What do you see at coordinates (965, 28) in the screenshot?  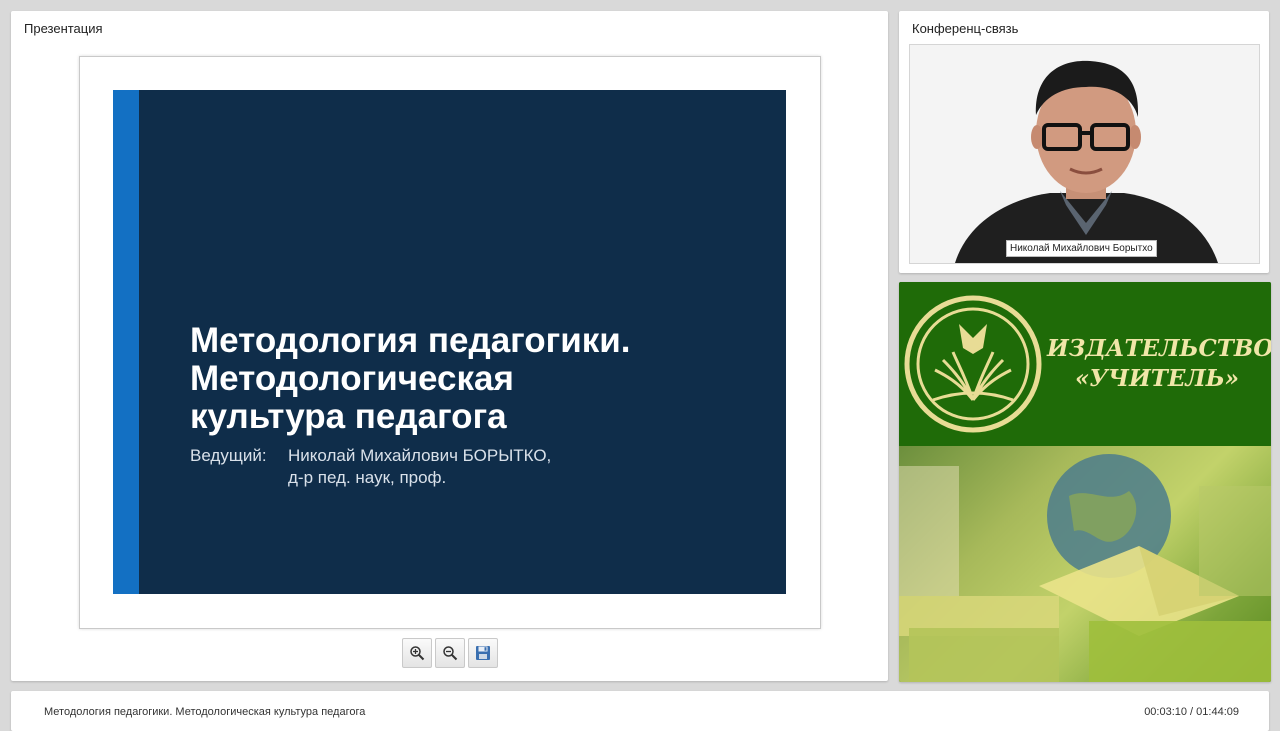 I see `conference-panel-title: Конференц-связь` at bounding box center [965, 28].